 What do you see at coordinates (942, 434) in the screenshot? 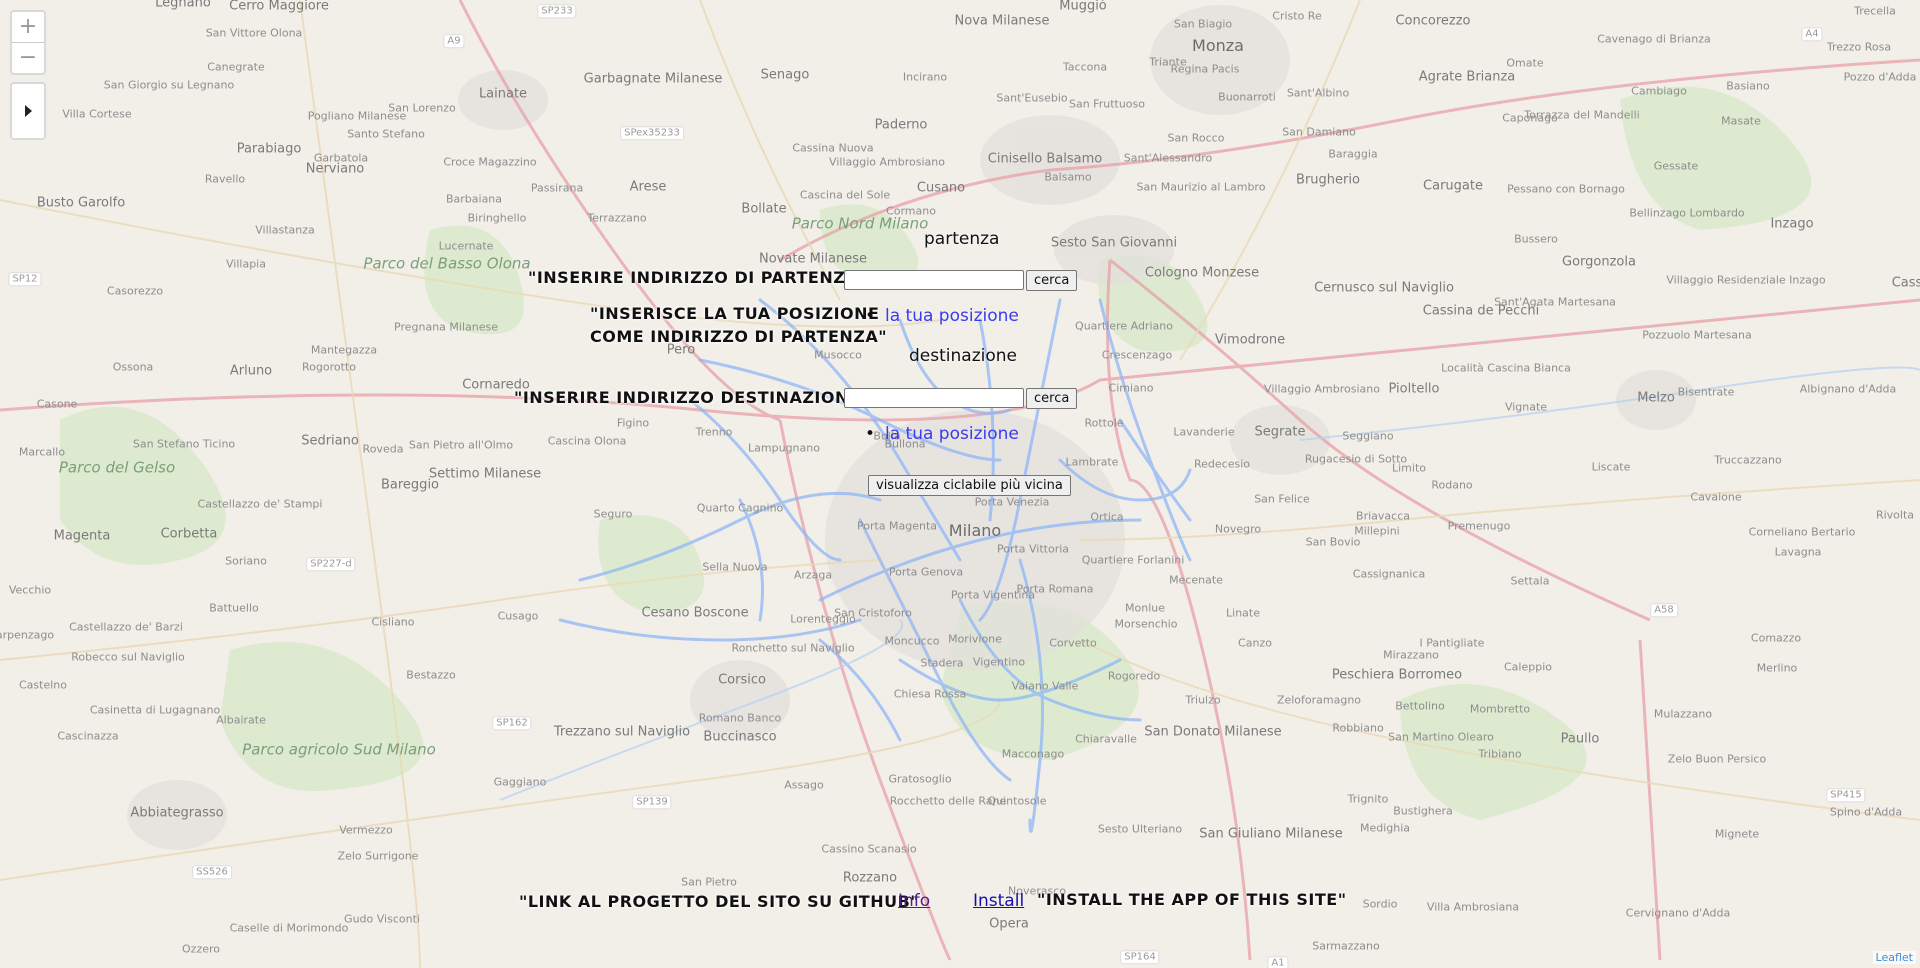
I see `destination-your-position-link: la tua posizione` at bounding box center [942, 434].